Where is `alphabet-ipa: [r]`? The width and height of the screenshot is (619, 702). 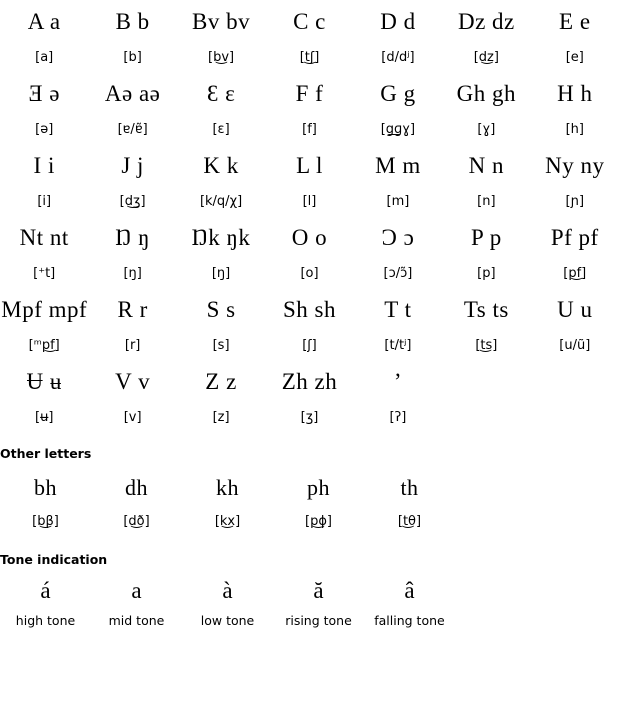
alphabet-ipa: [r] is located at coordinates (132, 345).